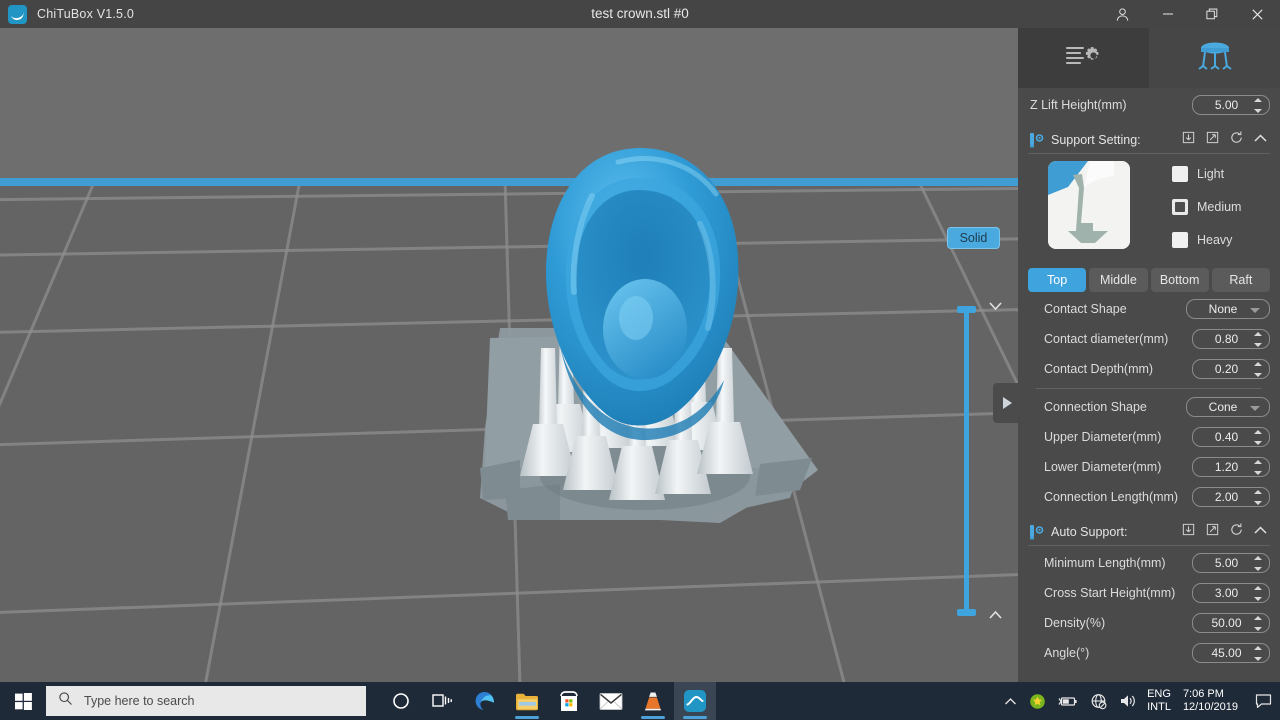  I want to click on field-contact-diameter: Contact diameter(mm) 0.80, so click(1149, 338).